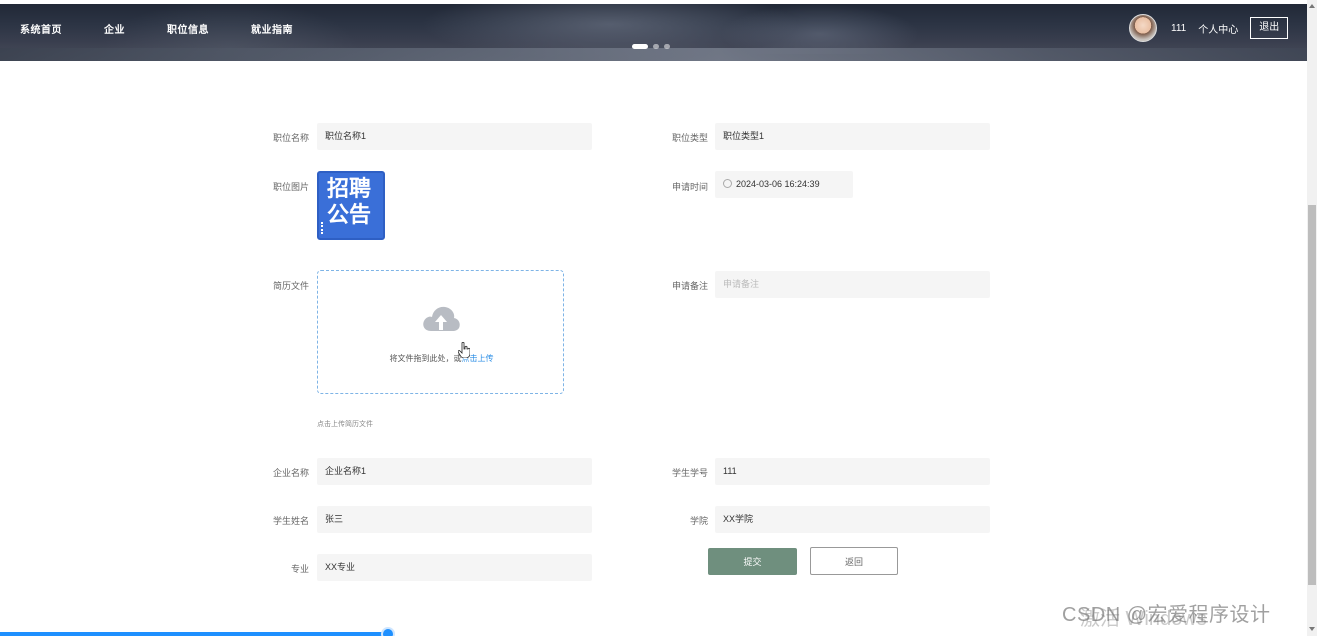 This screenshot has height=636, width=1317. Describe the element at coordinates (464, 350) in the screenshot. I see `hand-cursor-icon` at that location.